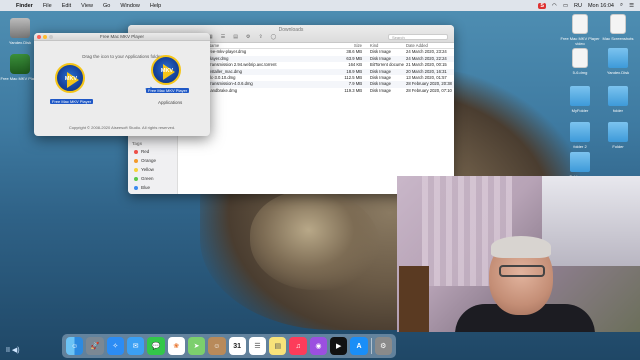 This screenshot has height=360, width=640. I want to click on dock-safari-icon: ✧, so click(115, 346).